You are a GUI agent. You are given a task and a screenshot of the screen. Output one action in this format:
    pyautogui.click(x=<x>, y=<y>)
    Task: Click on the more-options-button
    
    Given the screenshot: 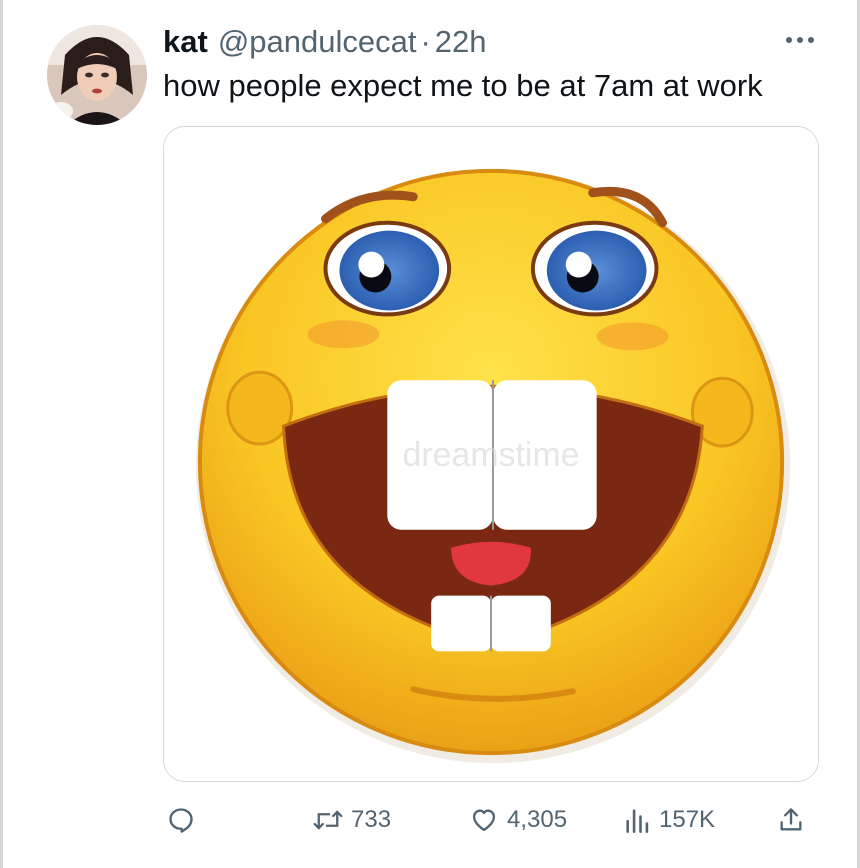 What is the action you would take?
    pyautogui.click(x=800, y=40)
    